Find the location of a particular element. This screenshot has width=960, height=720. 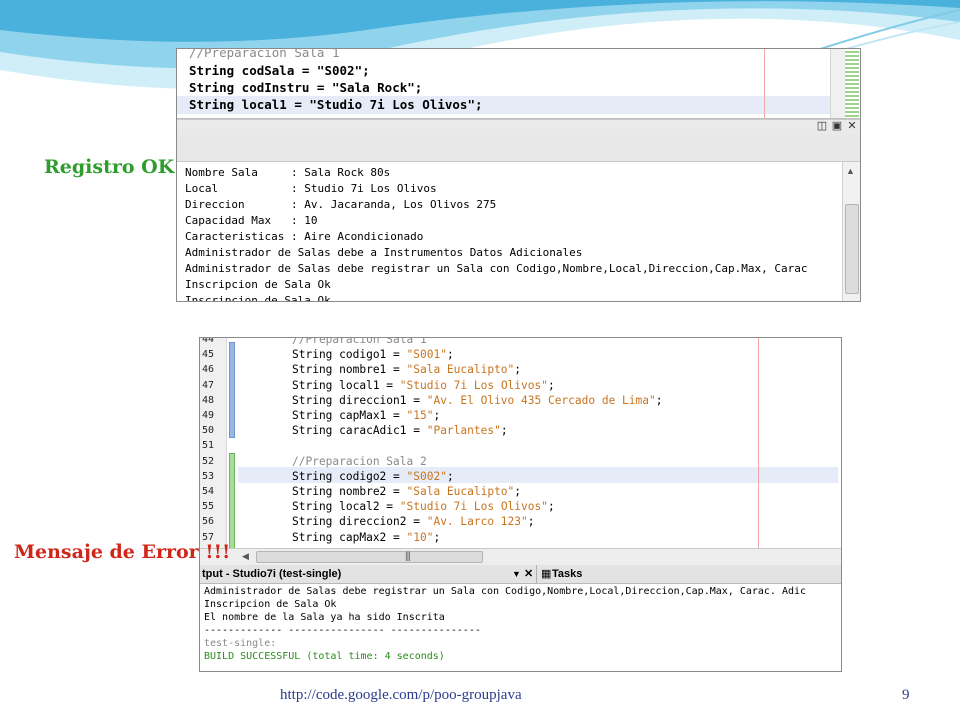

maximize-icon: ▣ is located at coordinates (837, 126).